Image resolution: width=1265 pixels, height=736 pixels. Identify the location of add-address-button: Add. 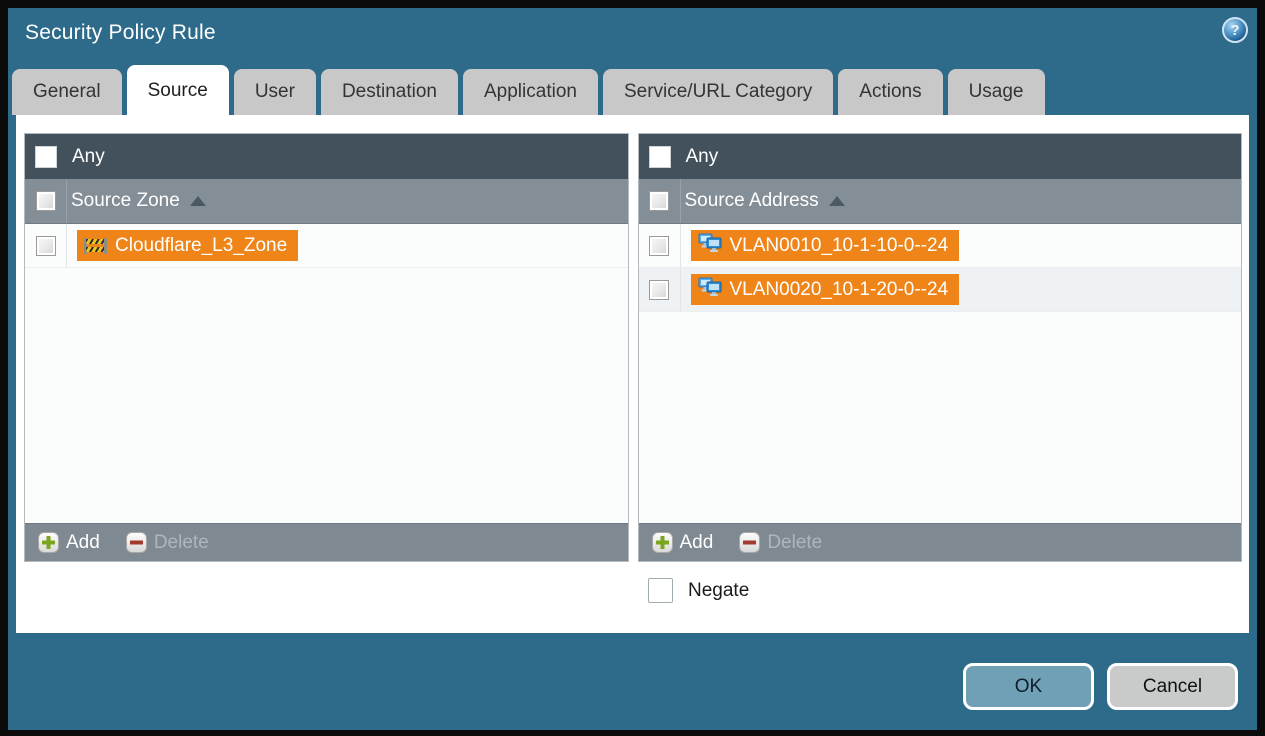
(682, 542).